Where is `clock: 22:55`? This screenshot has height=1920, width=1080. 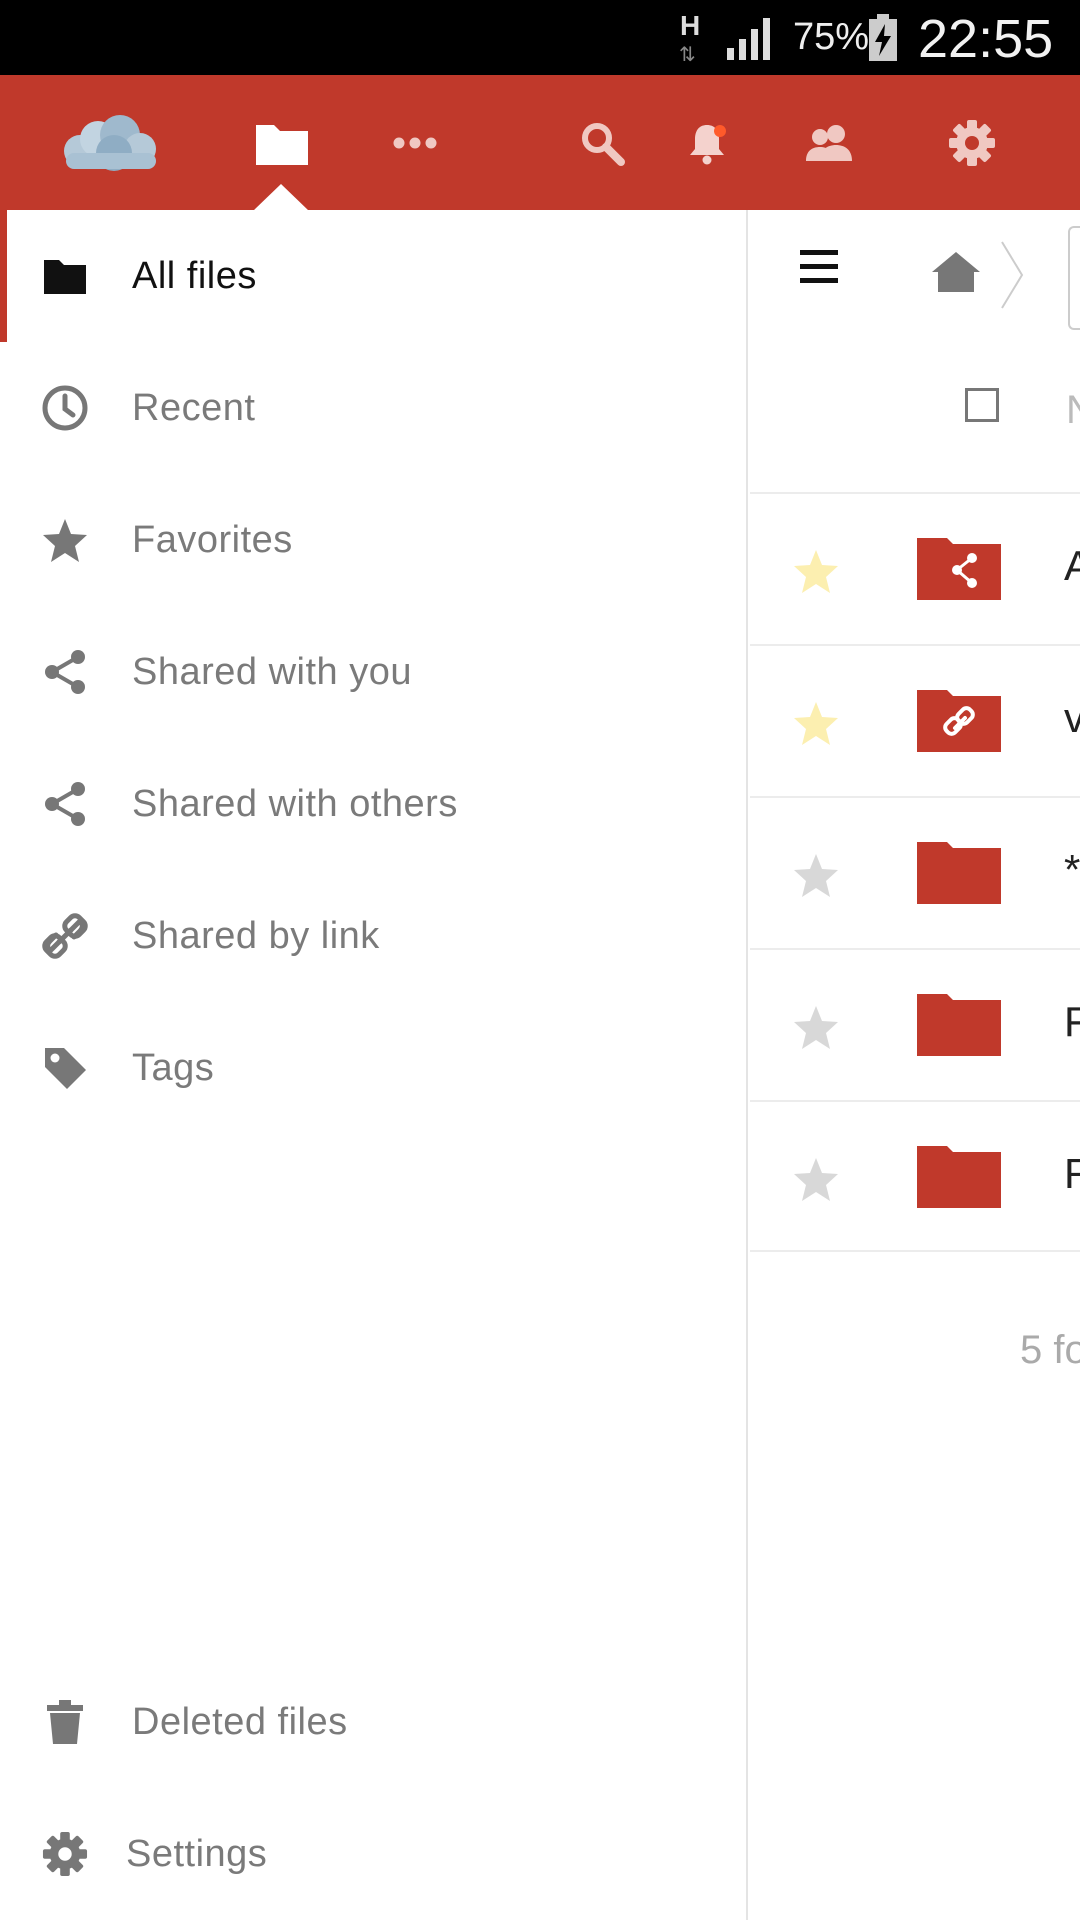
clock: 22:55 is located at coordinates (986, 39).